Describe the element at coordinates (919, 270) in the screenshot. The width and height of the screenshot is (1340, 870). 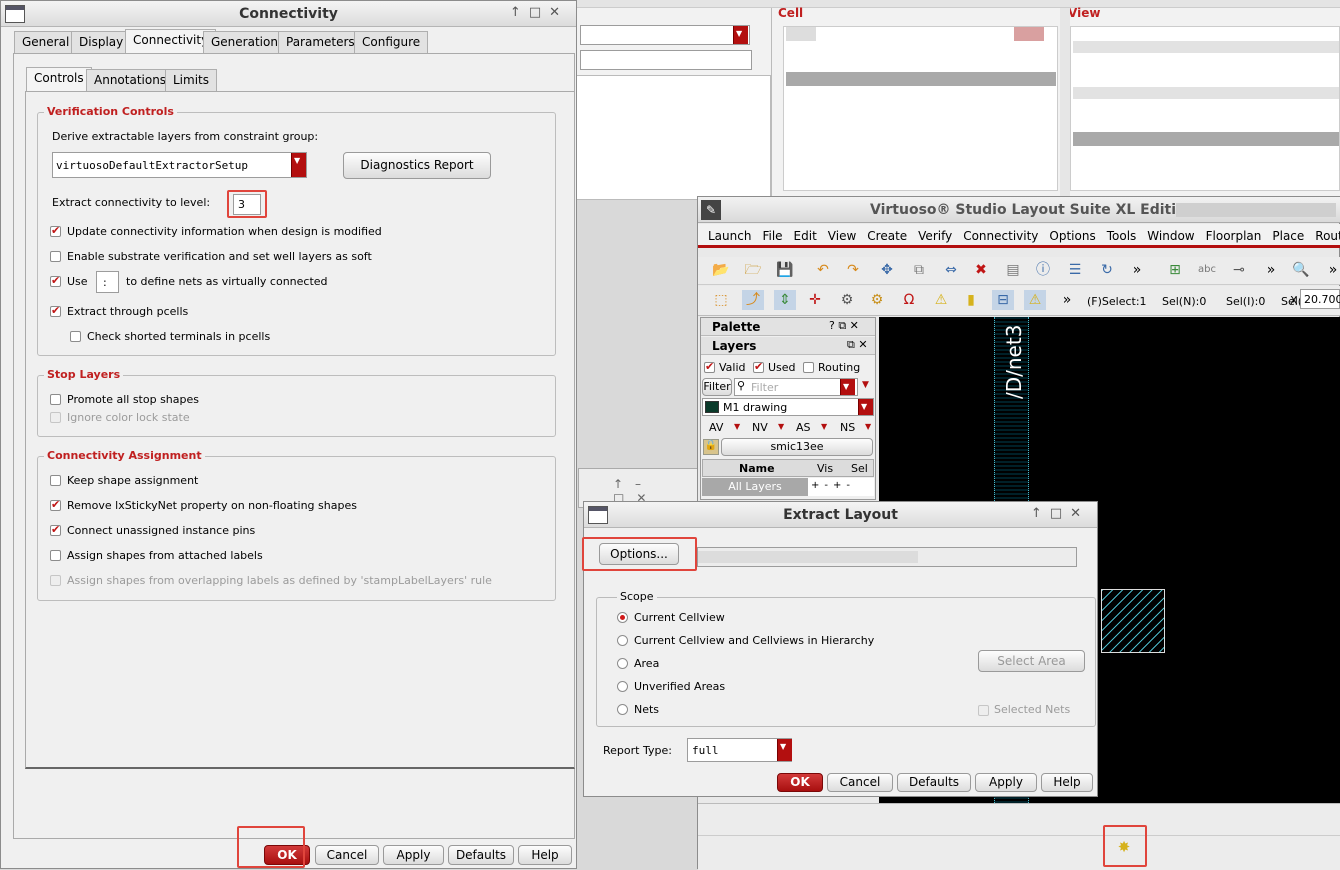
I see `copy-icon: ⧉` at that location.